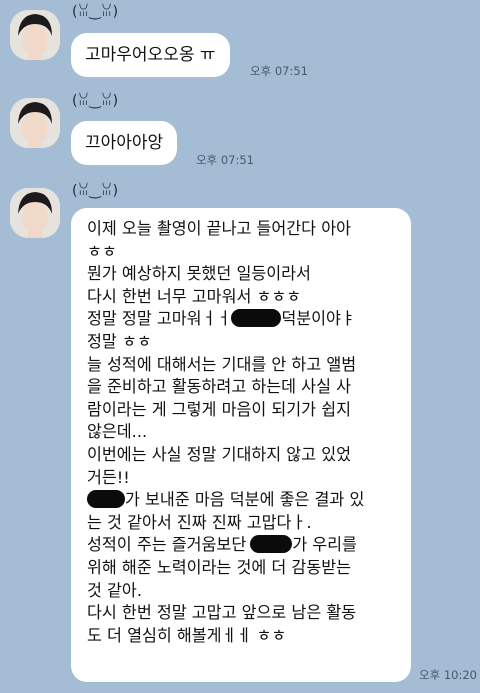 Image resolution: width=480 pixels, height=693 pixels. What do you see at coordinates (219, 454) in the screenshot?
I see `message-line: 이번에는 사실 정말 기대하지 않고 있었` at bounding box center [219, 454].